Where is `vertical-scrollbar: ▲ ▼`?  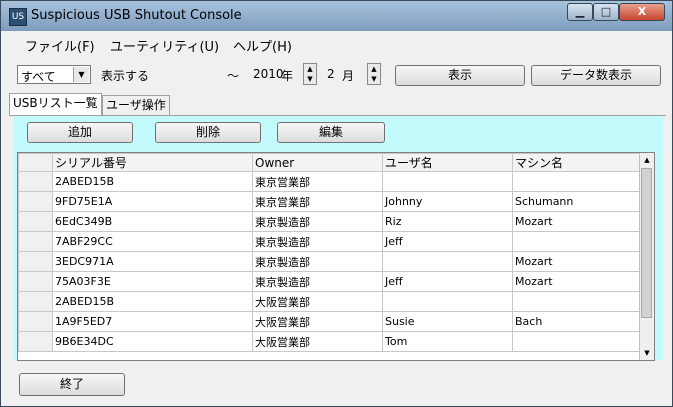 vertical-scrollbar: ▲ ▼ is located at coordinates (646, 256).